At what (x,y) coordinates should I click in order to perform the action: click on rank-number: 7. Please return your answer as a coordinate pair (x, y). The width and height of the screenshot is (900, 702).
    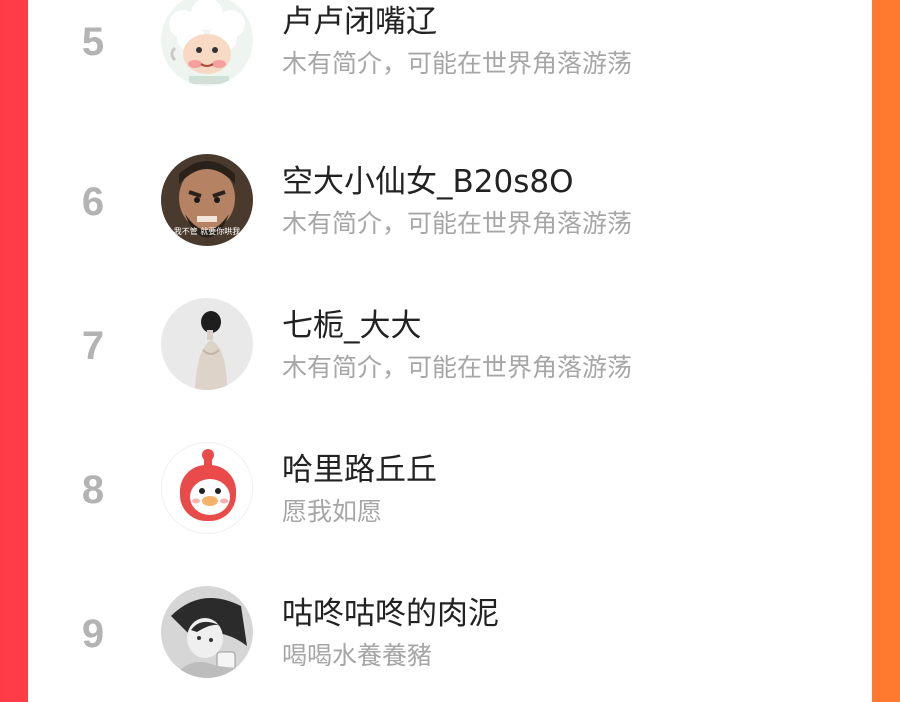
    Looking at the image, I should click on (93, 346).